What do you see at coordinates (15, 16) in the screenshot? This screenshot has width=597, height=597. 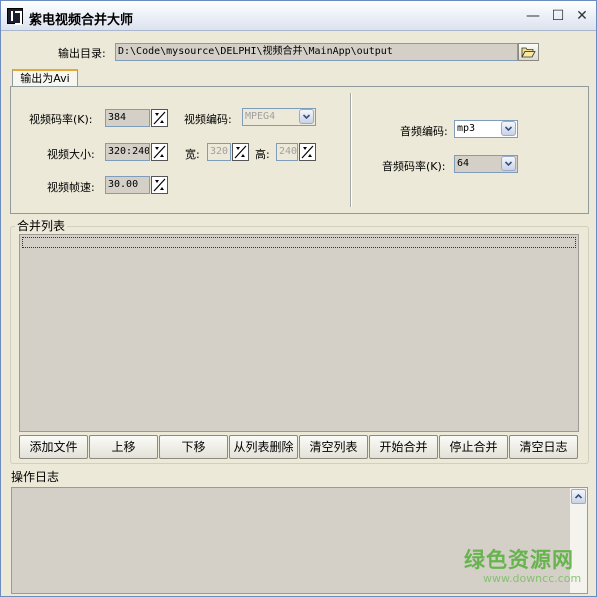 I see `app-icon` at bounding box center [15, 16].